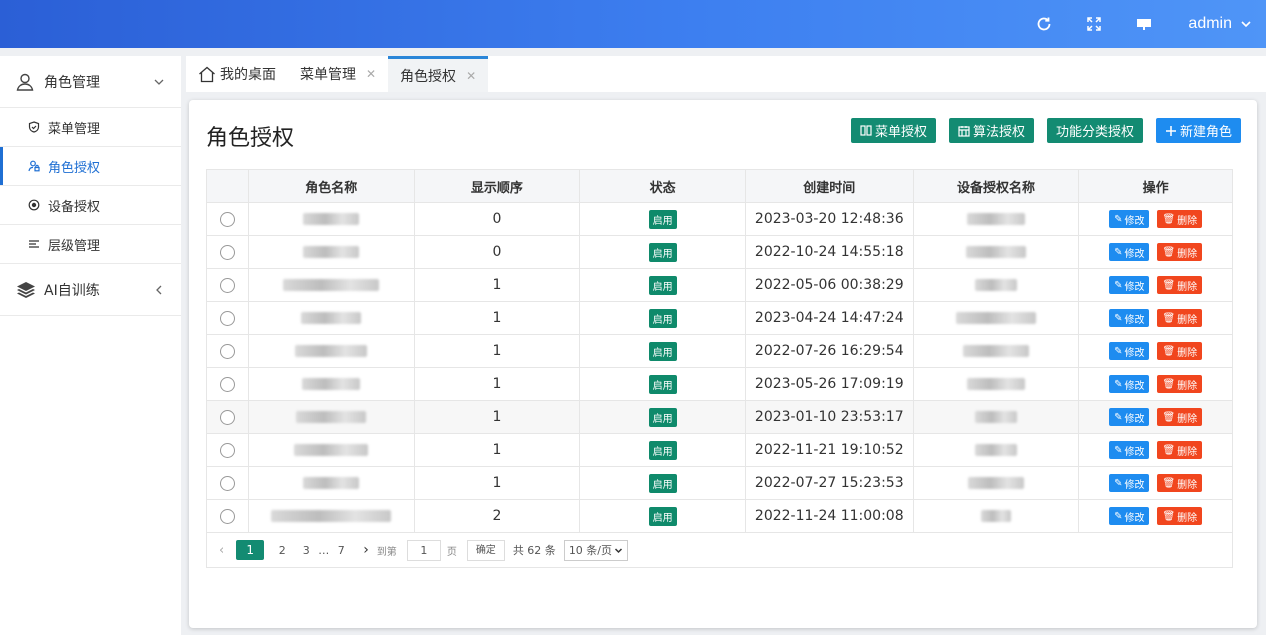 Image resolution: width=1266 pixels, height=635 pixels. What do you see at coordinates (438, 74) in the screenshot?
I see `tab-role-auth: 角色授权 ✕` at bounding box center [438, 74].